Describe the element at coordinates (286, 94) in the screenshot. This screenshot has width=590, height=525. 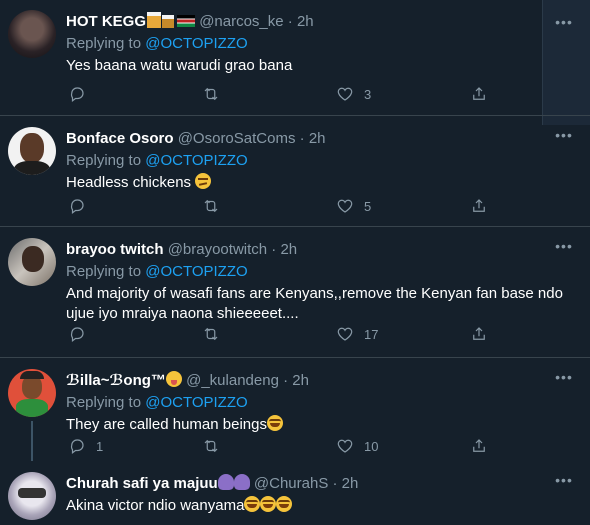
I see `tweet-actions: 3` at that location.